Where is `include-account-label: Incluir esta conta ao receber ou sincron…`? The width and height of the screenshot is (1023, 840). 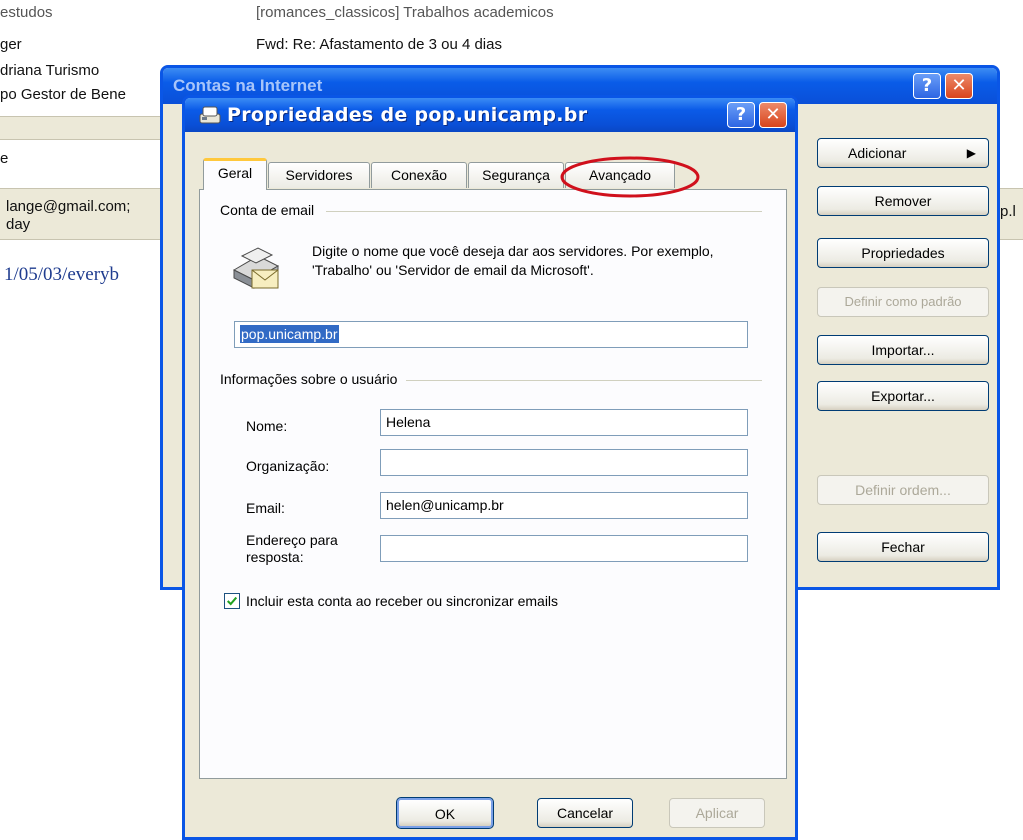 include-account-label: Incluir esta conta ao receber ou sincron… is located at coordinates (402, 601).